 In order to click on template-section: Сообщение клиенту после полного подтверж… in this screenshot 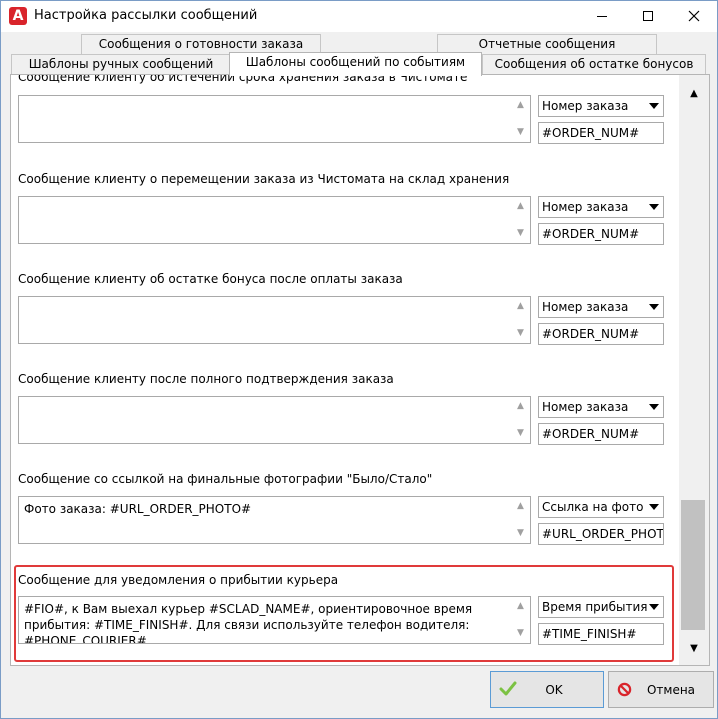, I will do `click(345, 421)`.